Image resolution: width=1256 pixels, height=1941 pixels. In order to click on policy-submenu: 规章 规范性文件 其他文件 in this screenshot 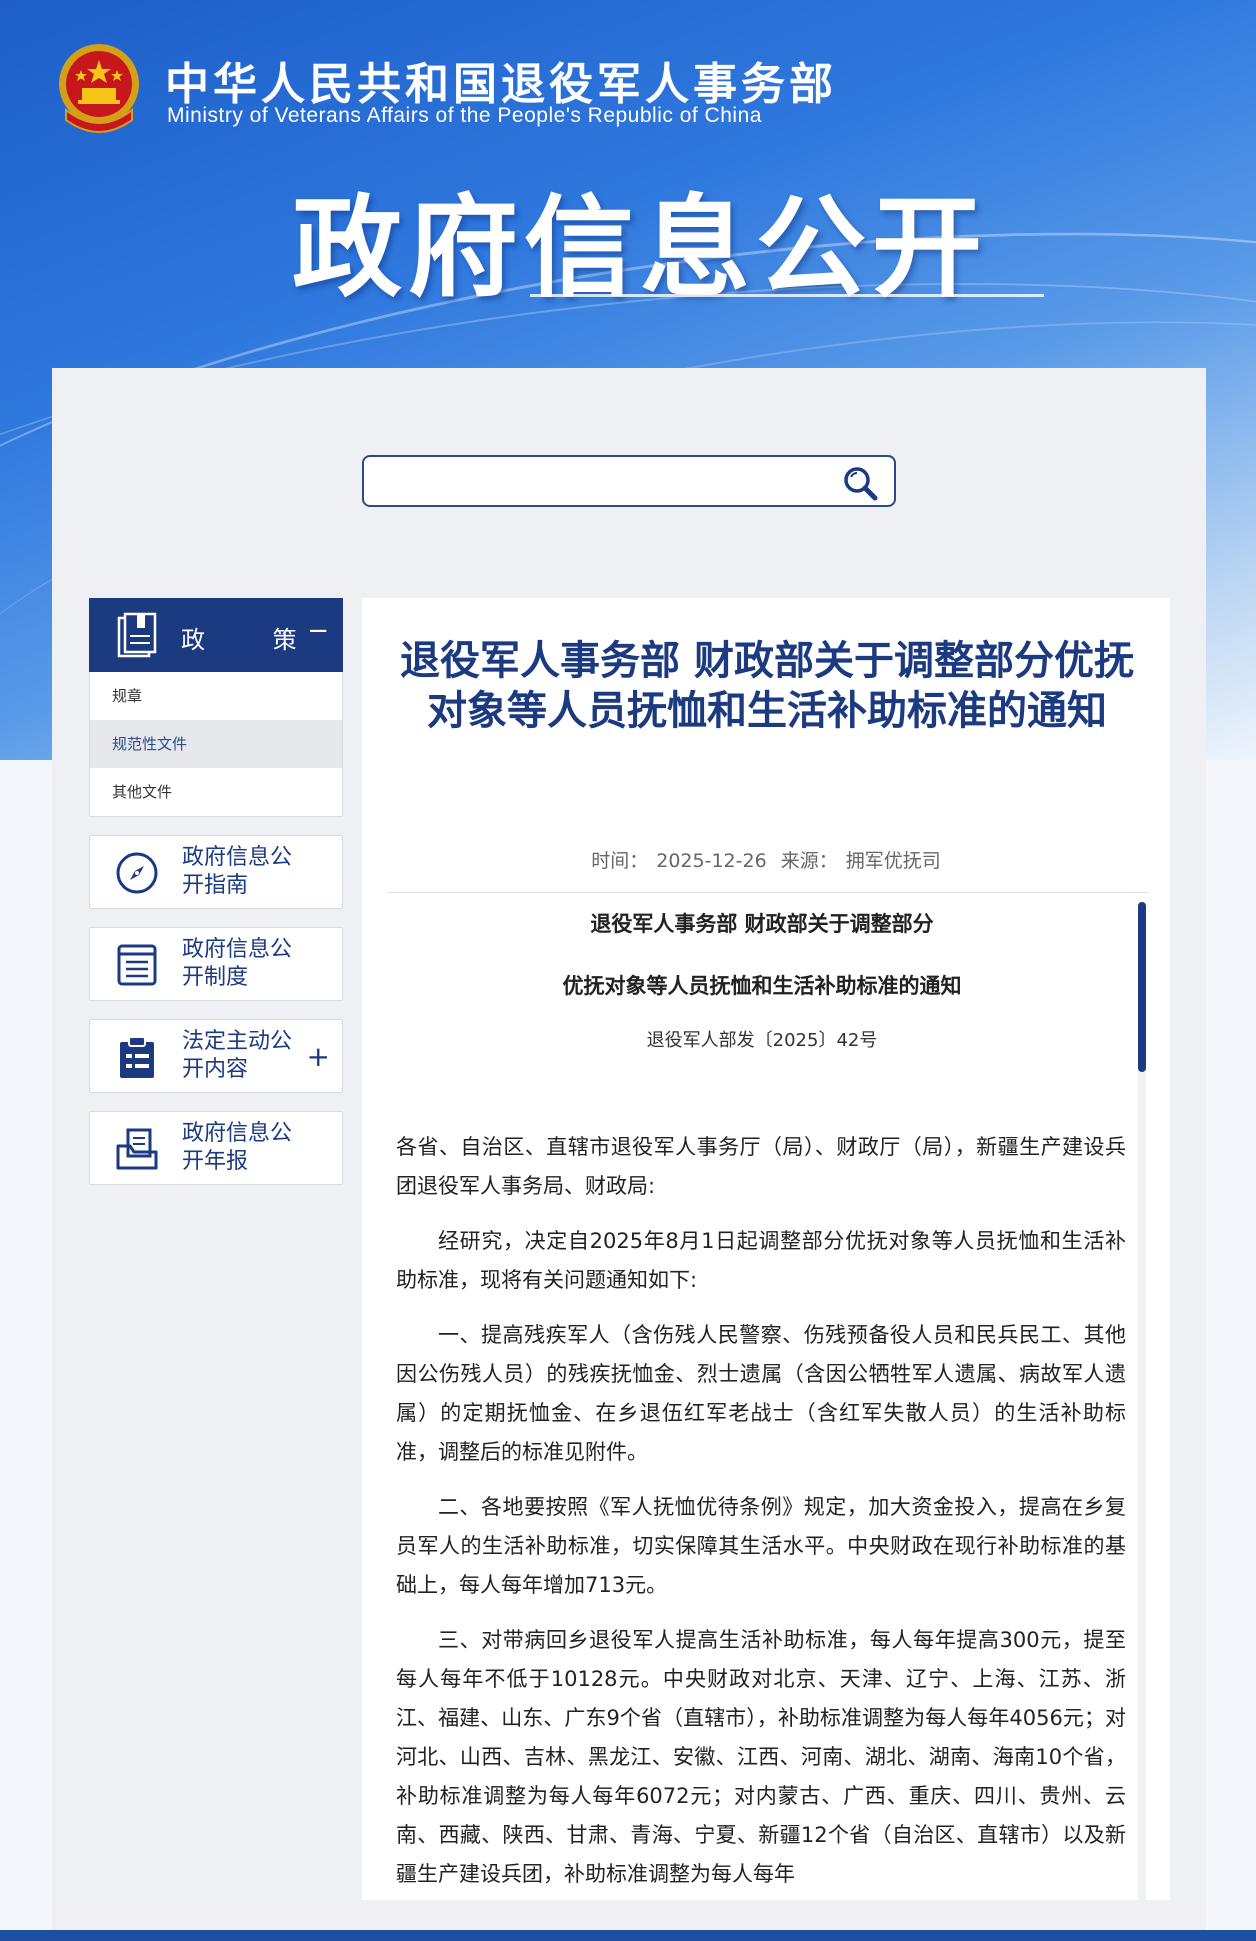, I will do `click(216, 744)`.